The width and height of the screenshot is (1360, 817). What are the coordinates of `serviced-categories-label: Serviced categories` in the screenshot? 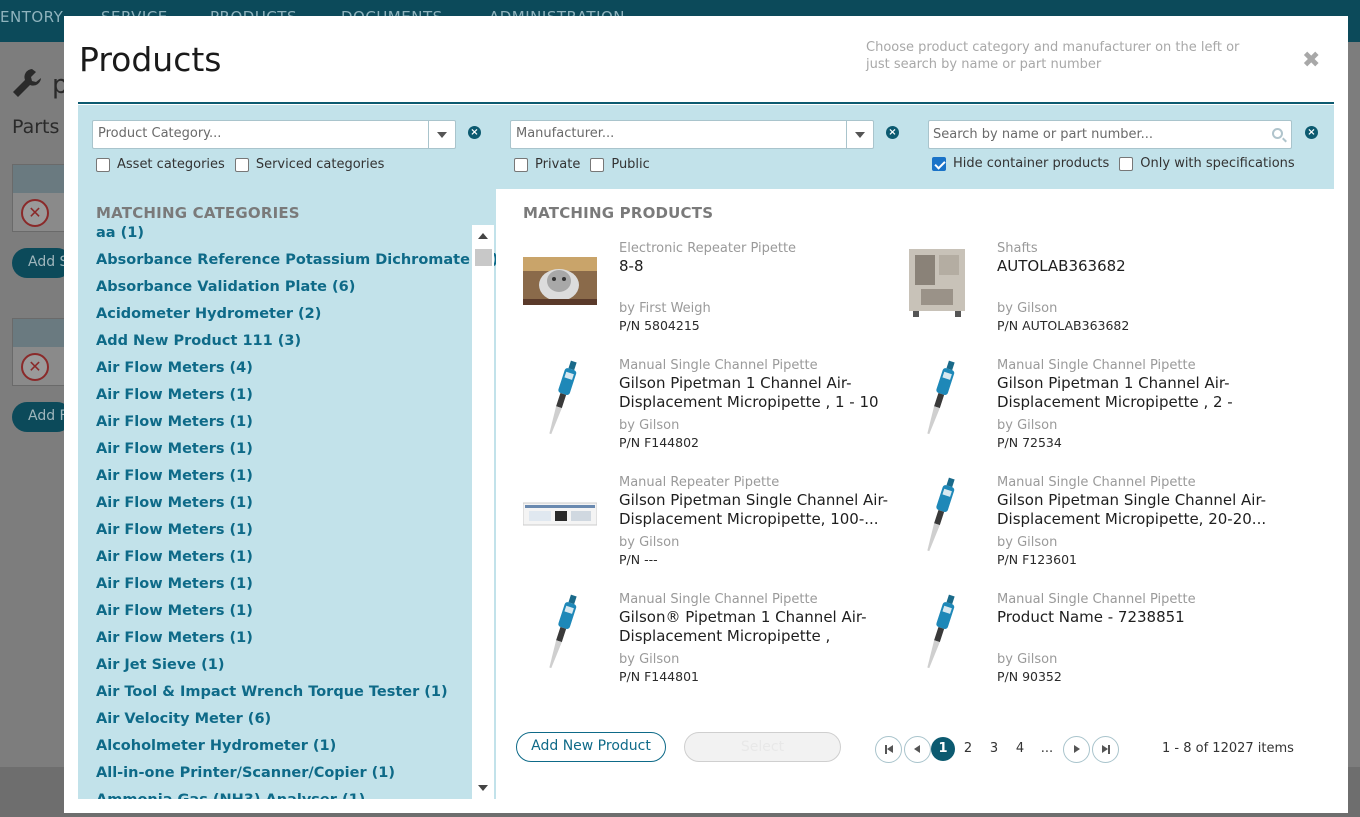 It's located at (320, 164).